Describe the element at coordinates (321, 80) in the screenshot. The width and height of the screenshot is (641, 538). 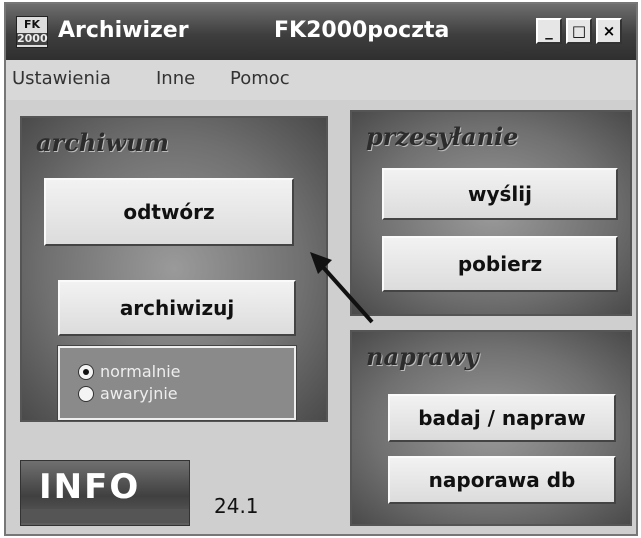
I see `menu-bar: Ustawienia Inne Pomoc` at that location.